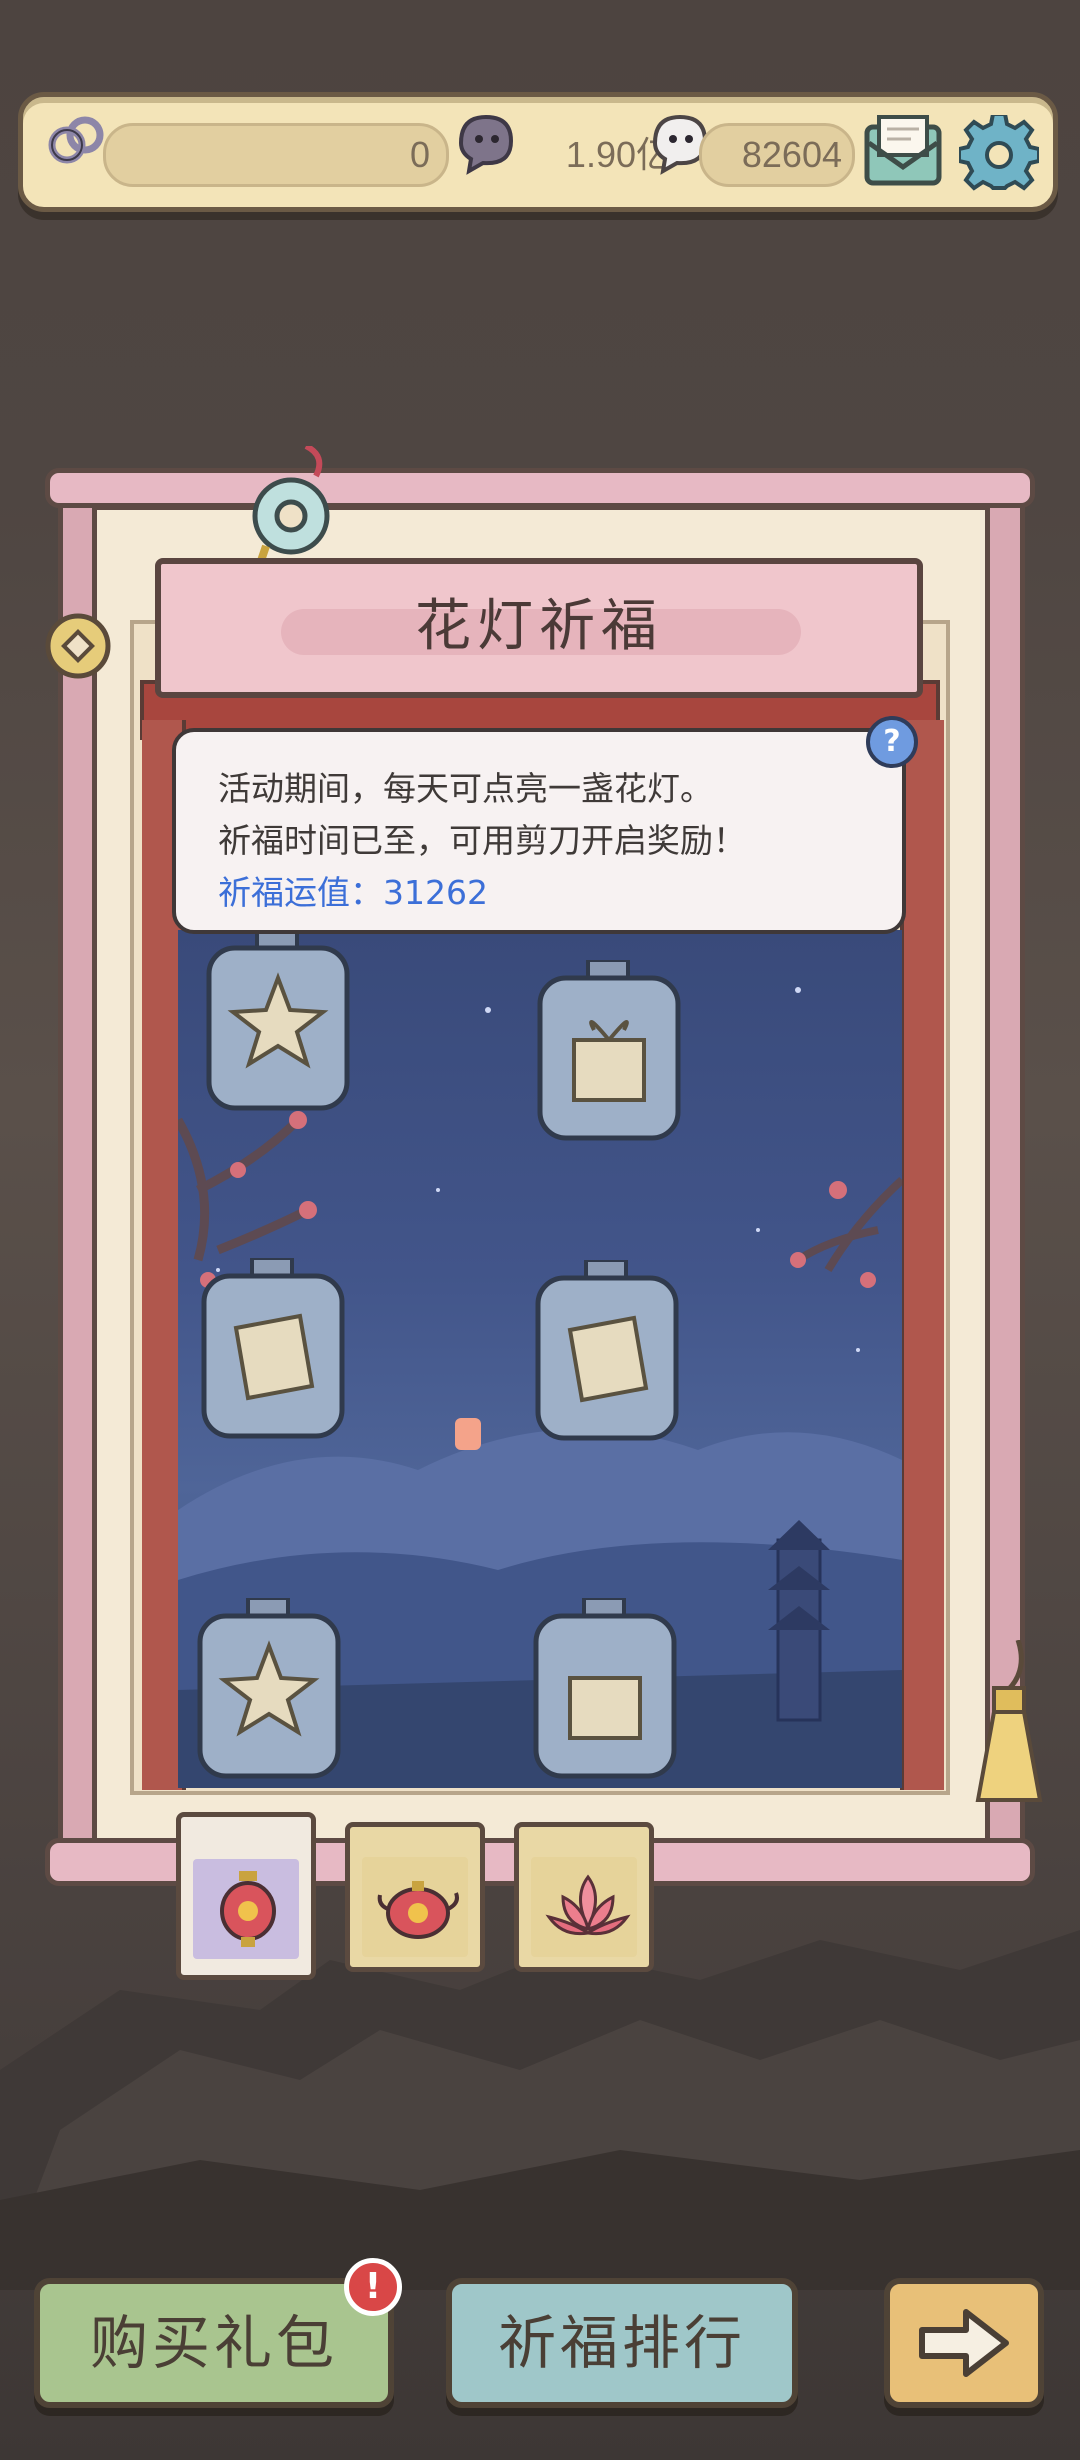  I want to click on help-icon: ?, so click(892, 742).